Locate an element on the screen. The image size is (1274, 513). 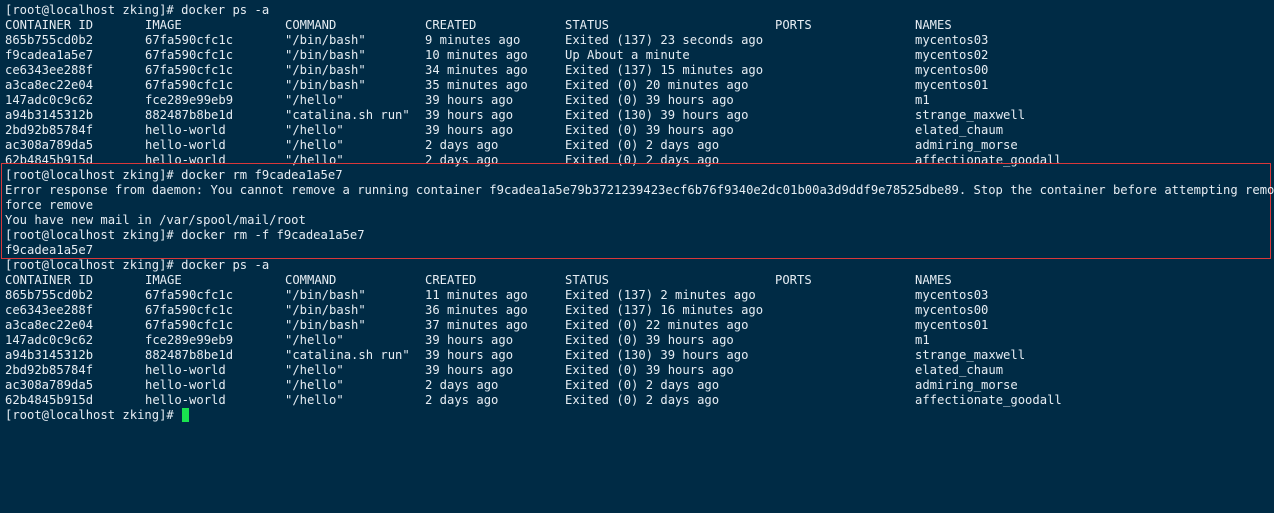
command-text: docker rm f9cadea1a5e7 is located at coordinates (262, 175).